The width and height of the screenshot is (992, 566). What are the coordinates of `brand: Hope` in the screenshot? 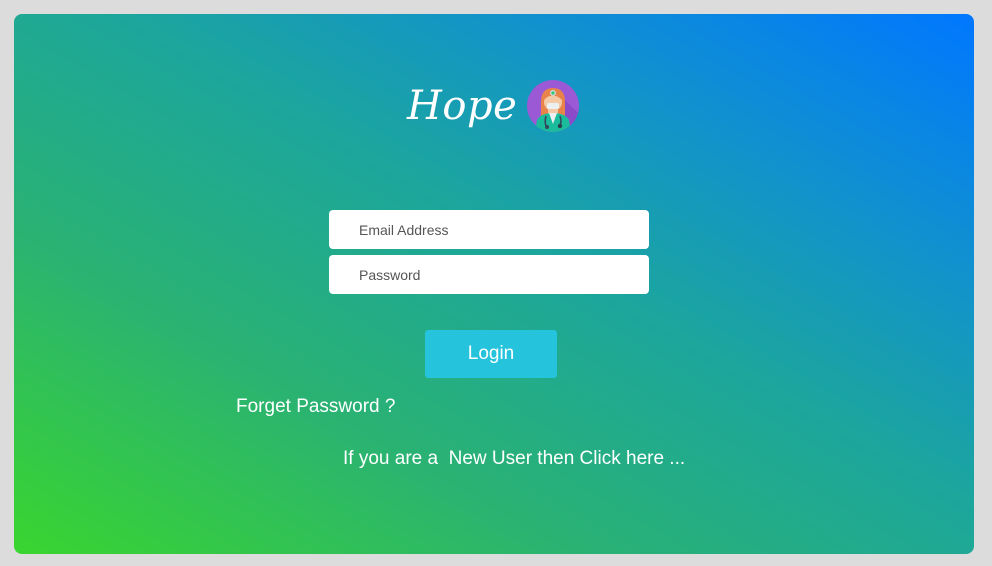 It's located at (493, 106).